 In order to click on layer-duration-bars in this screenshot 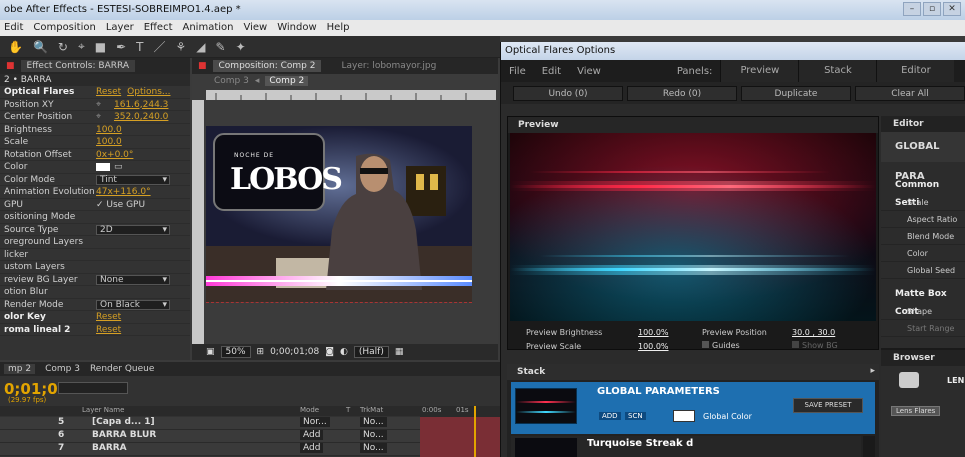, I will do `click(460, 437)`.